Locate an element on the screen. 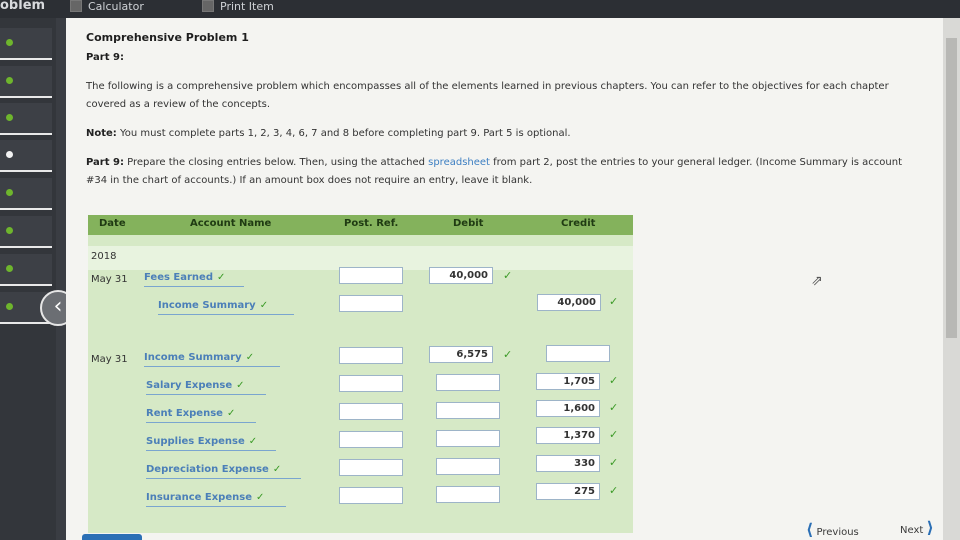 The height and width of the screenshot is (540, 960). account-field-depreciation-expense: Depreciation Expense ✓ is located at coordinates (223, 471).